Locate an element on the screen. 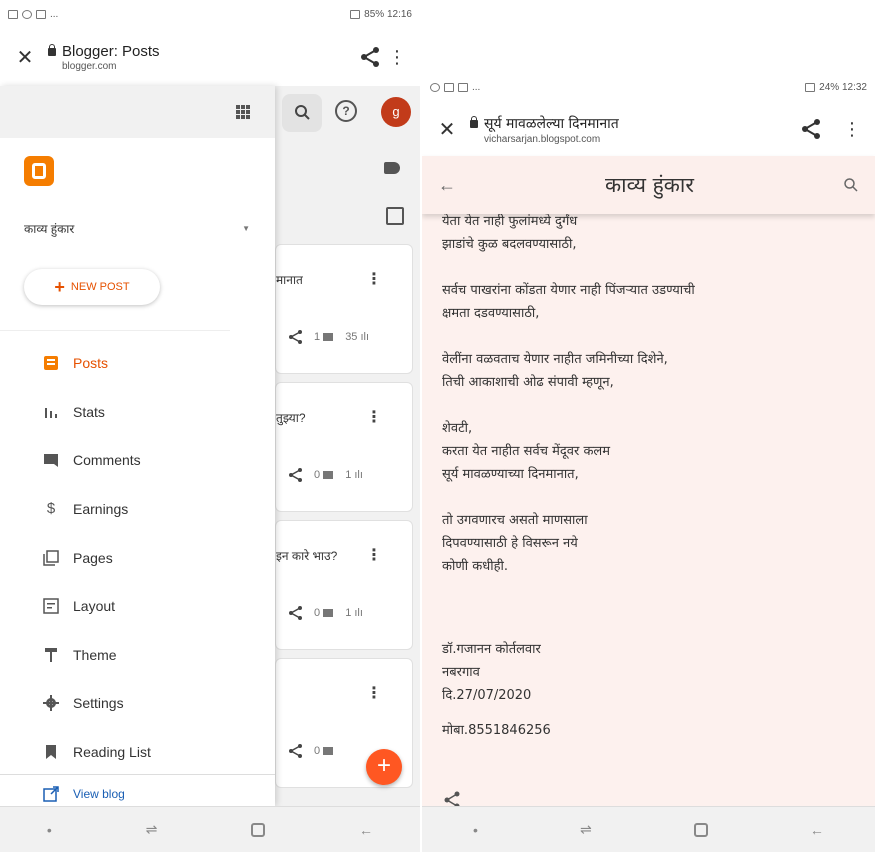  post-title: तुझ्या? is located at coordinates (291, 418).